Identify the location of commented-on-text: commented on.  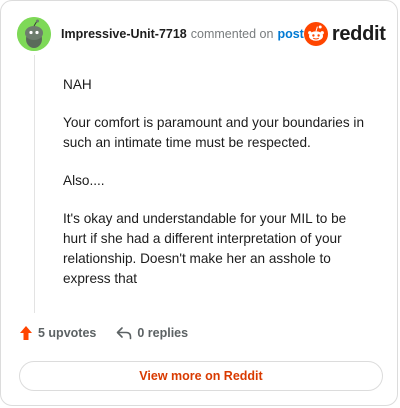
(232, 34).